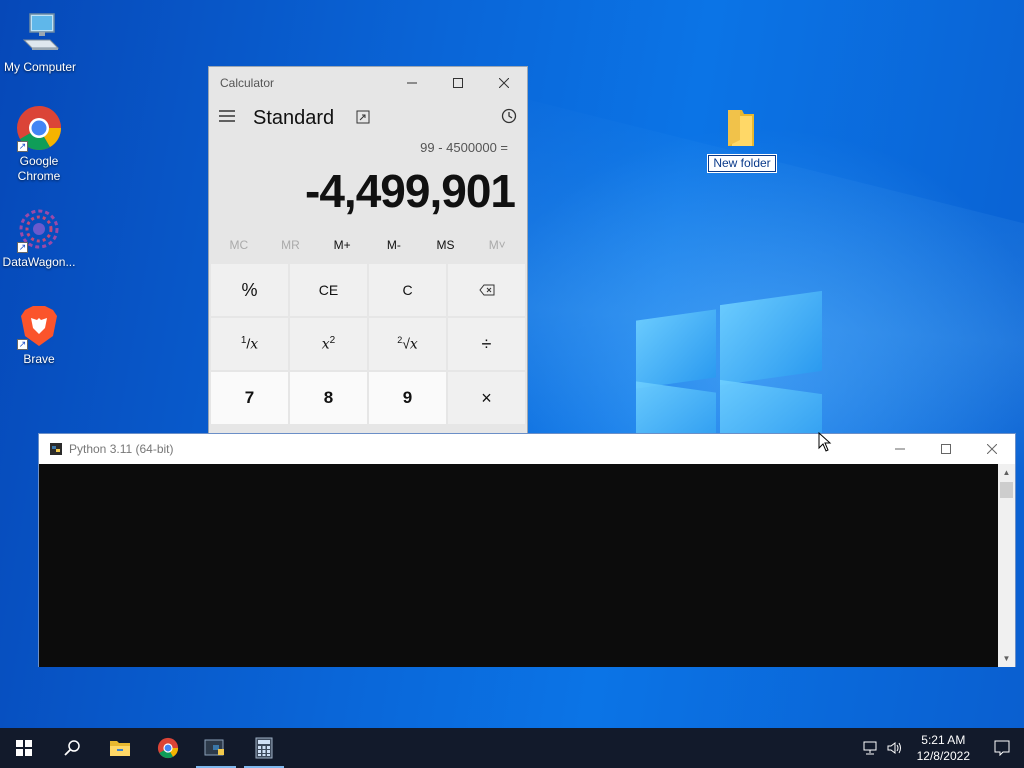 The height and width of the screenshot is (768, 1024). I want to click on clock-time: 5:21 AM, so click(943, 740).